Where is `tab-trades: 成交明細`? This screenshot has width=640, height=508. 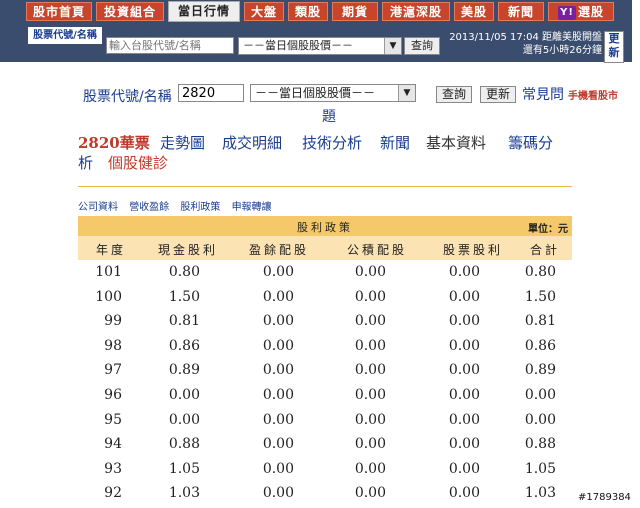
tab-trades: 成交明細 is located at coordinates (252, 142).